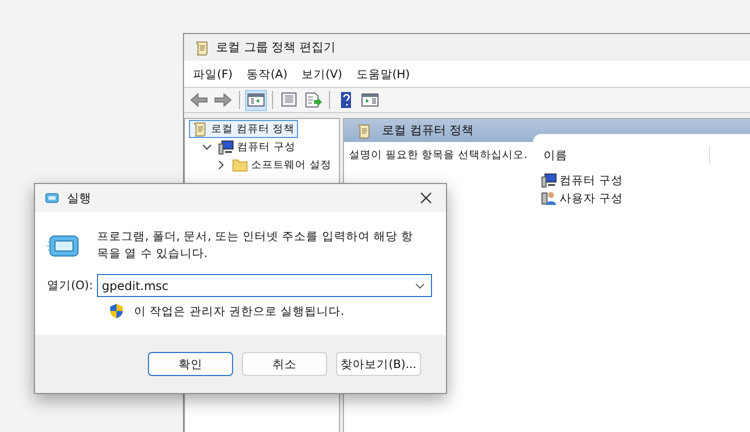 The height and width of the screenshot is (432, 750). I want to click on open-combo-box: gpedit.msc, so click(264, 285).